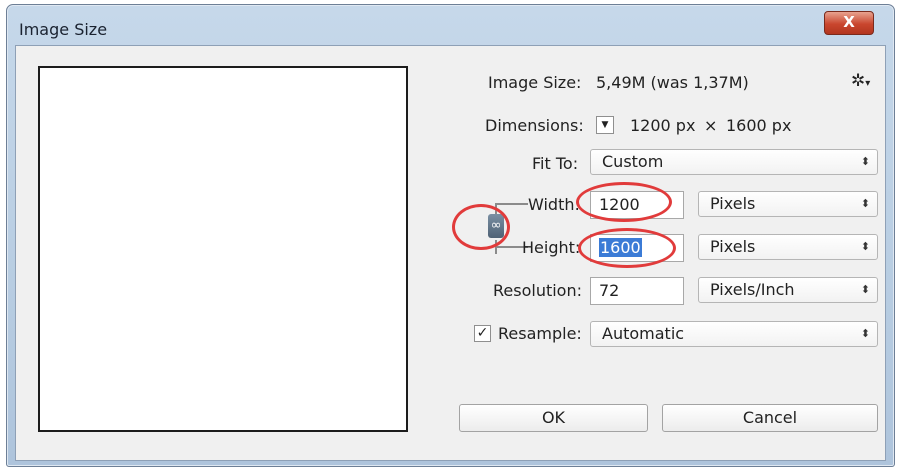 This screenshot has width=901, height=469. Describe the element at coordinates (511, 204) in the screenshot. I see `link-bracket-top-arm` at that location.